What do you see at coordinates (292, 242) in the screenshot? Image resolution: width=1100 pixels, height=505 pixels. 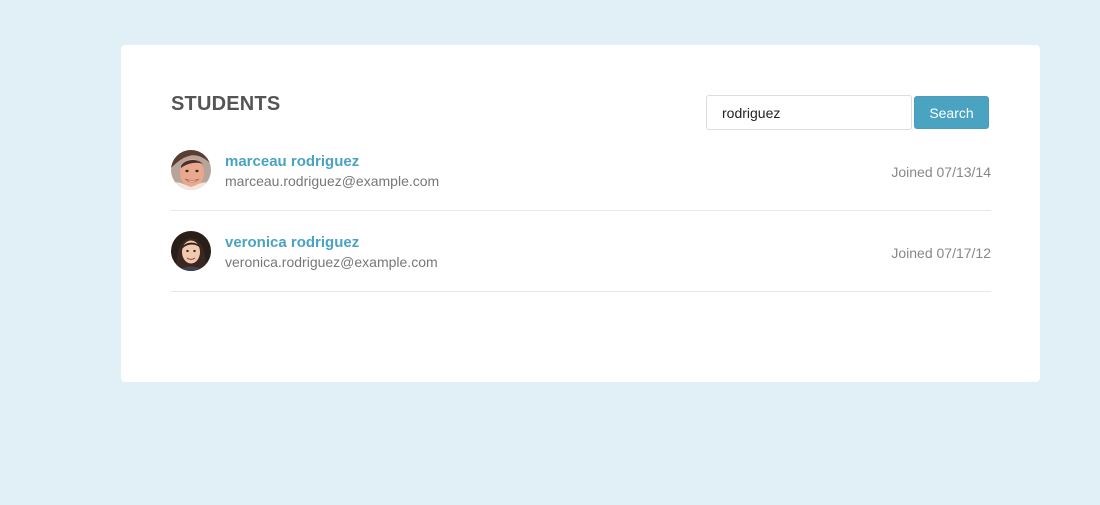 I see `student-name-link: veronica rodriguez` at bounding box center [292, 242].